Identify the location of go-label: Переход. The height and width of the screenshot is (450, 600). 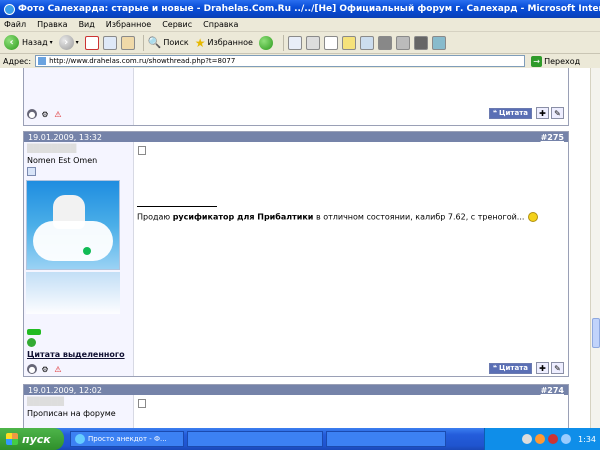
(562, 61).